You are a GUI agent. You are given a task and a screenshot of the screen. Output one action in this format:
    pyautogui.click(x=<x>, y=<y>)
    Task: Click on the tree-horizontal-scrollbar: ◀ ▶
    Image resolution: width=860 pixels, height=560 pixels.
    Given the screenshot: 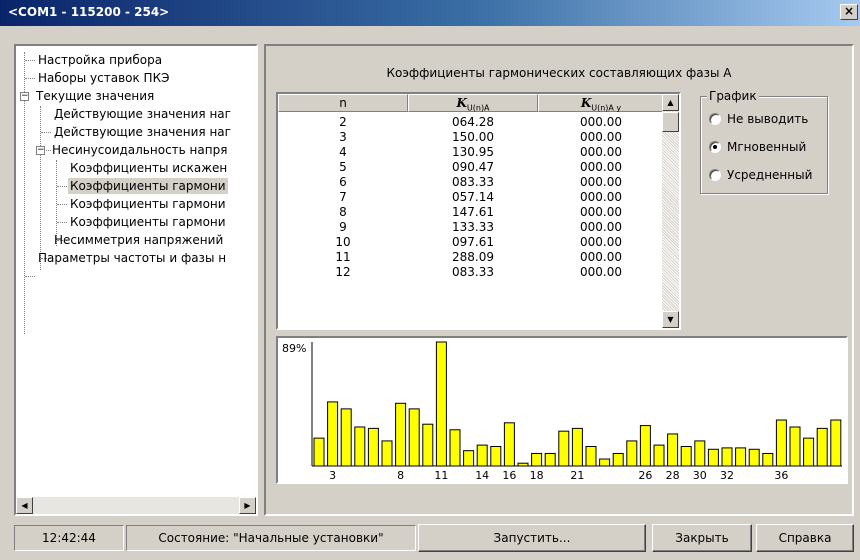 What is the action you would take?
    pyautogui.click(x=136, y=505)
    